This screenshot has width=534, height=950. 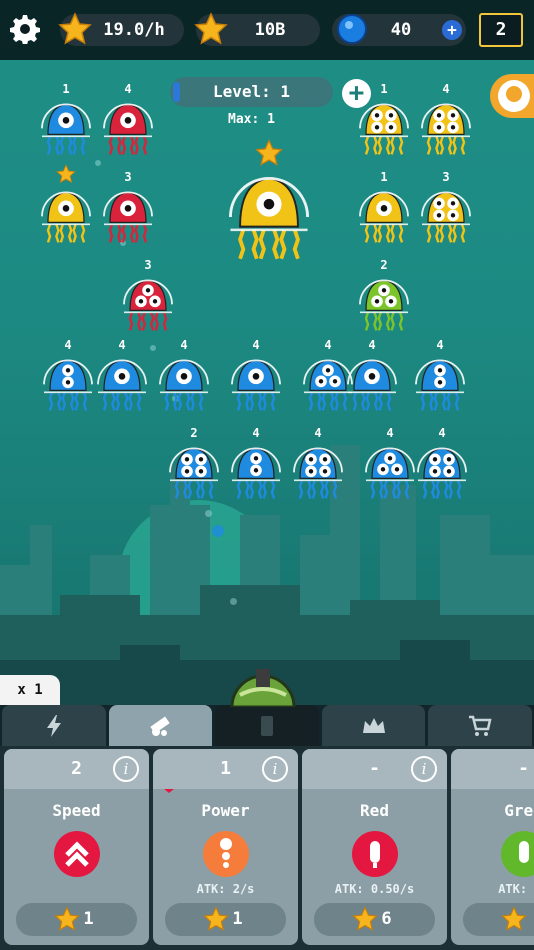 I want to click on top-bar: 19.0/h 10B 40 + 2, so click(x=267, y=30).